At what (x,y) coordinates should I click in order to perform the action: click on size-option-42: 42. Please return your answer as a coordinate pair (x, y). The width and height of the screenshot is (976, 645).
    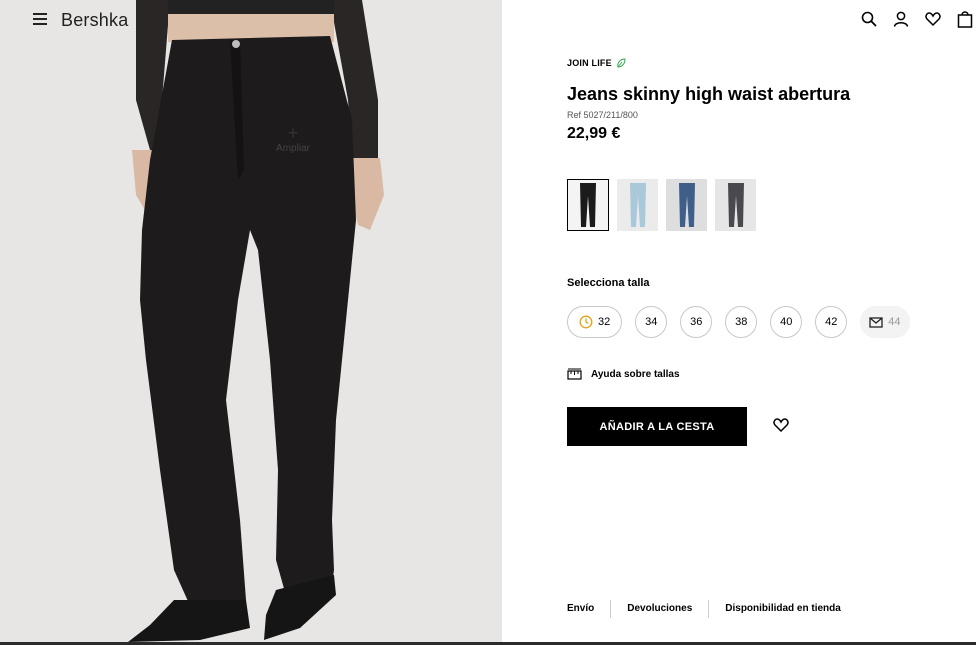
    Looking at the image, I should click on (831, 322).